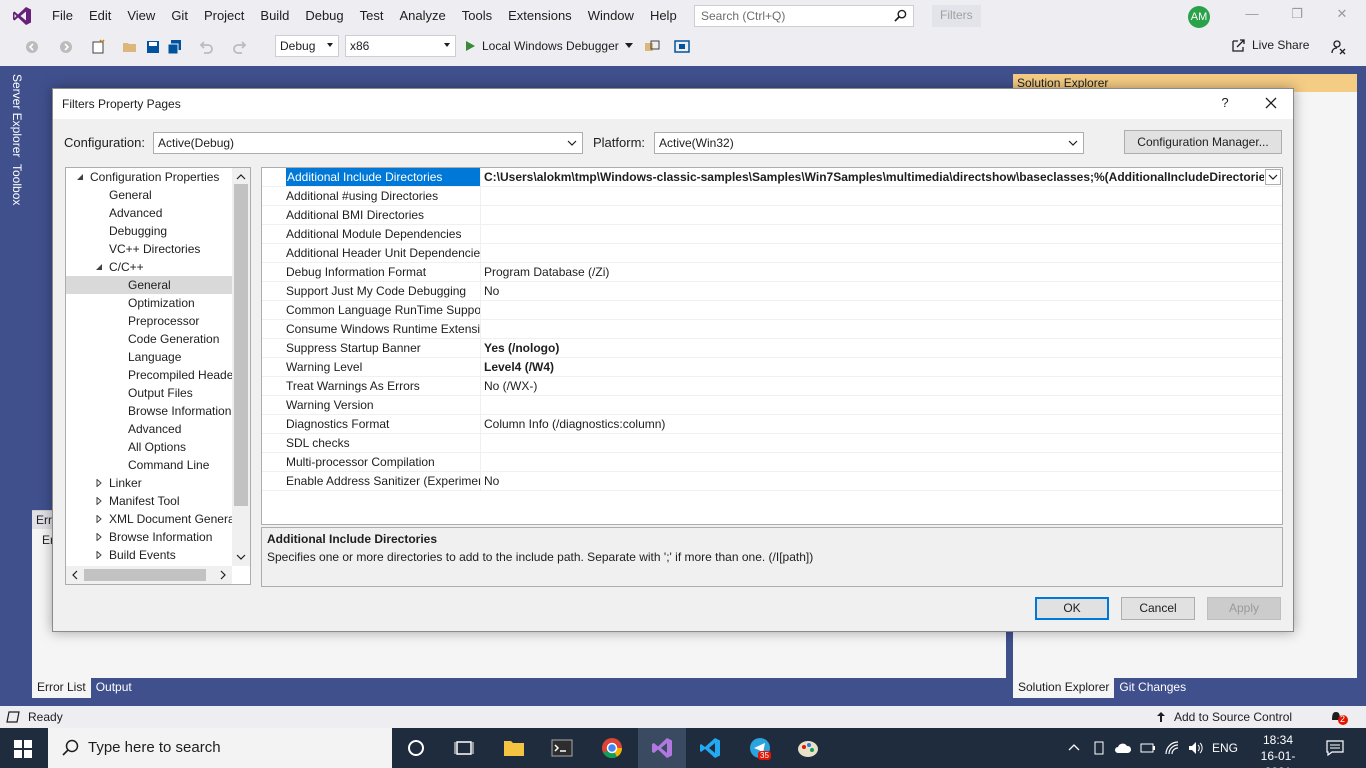  Describe the element at coordinates (1225, 748) in the screenshot. I see `language-indicator: ENG` at that location.